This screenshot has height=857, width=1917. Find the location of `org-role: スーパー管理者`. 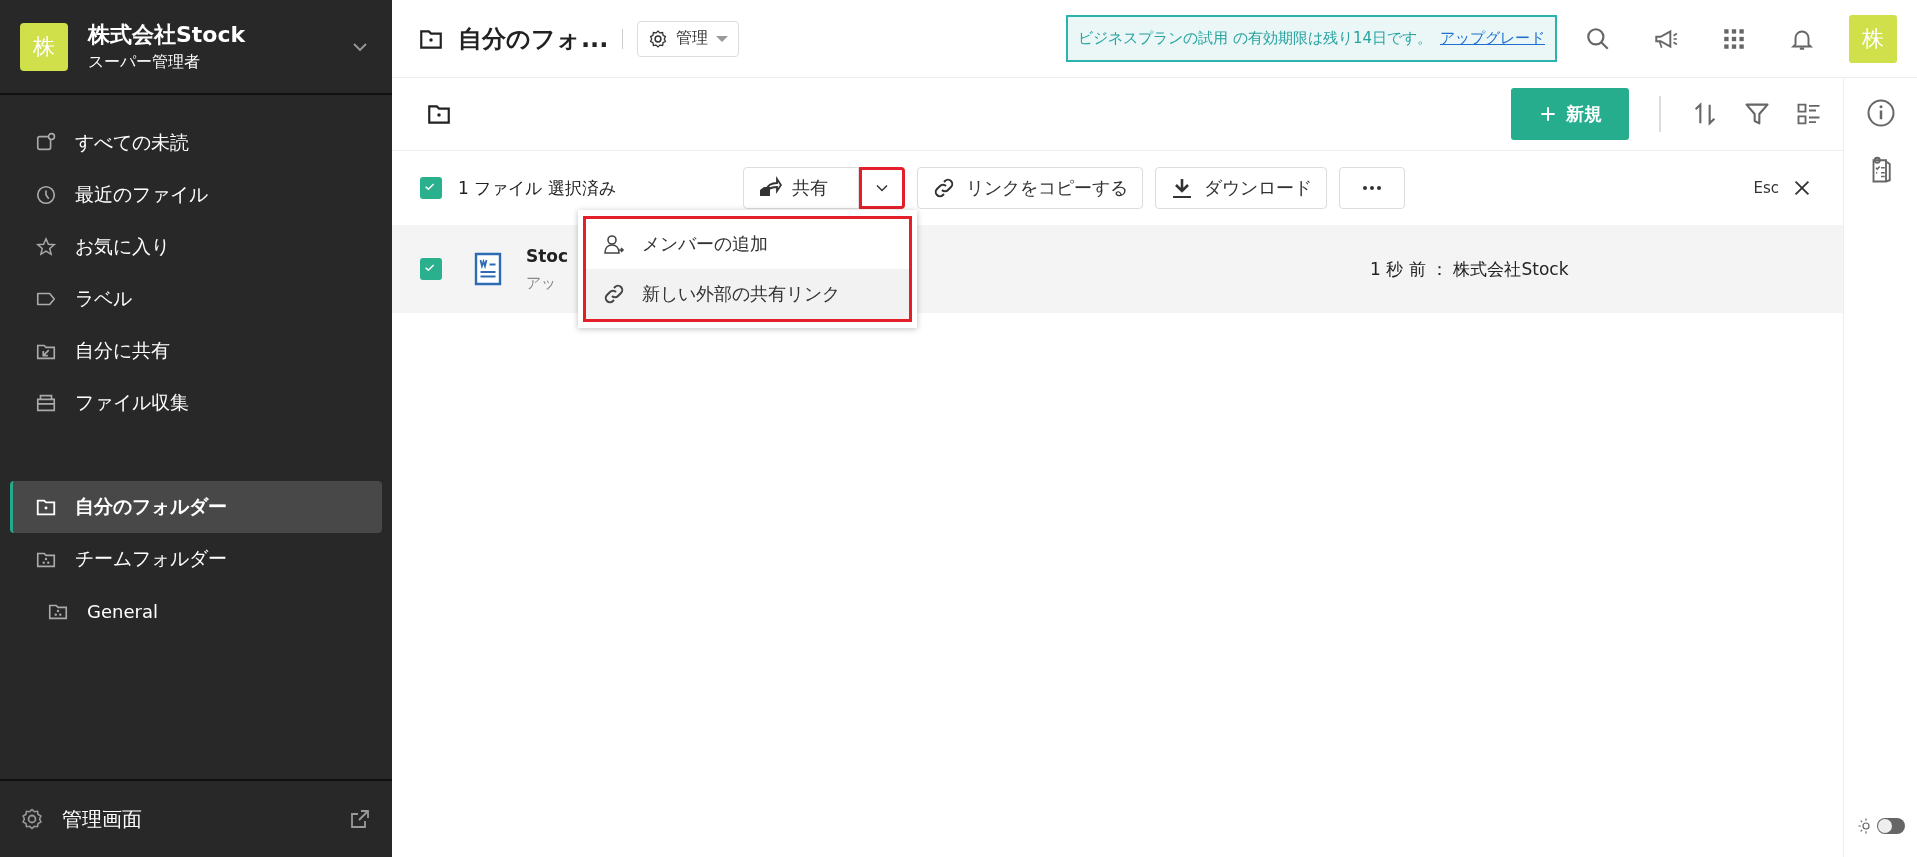

org-role: スーパー管理者 is located at coordinates (144, 62).